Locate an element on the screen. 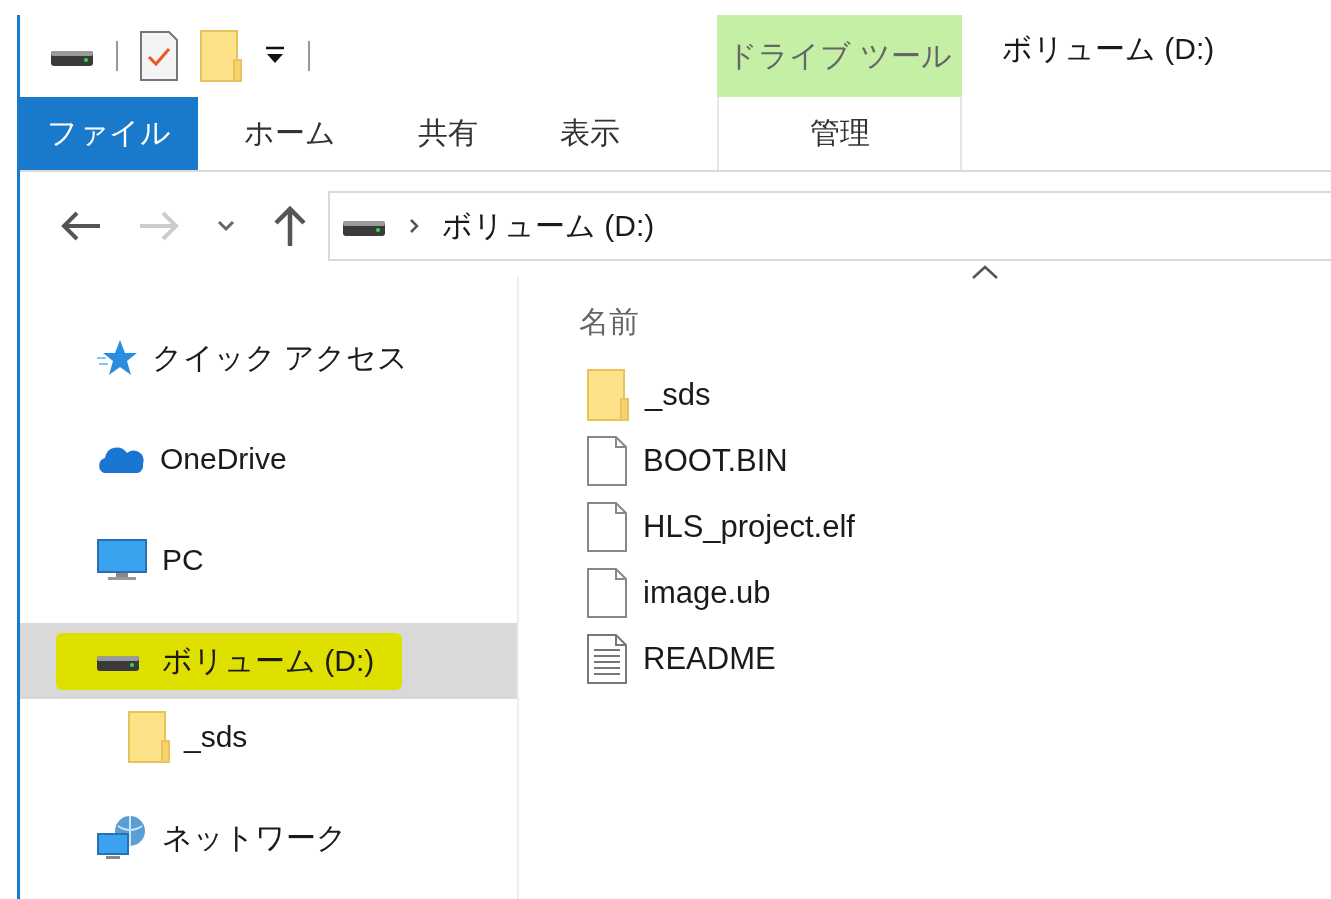  nav-item: OneDrive is located at coordinates (268, 459).